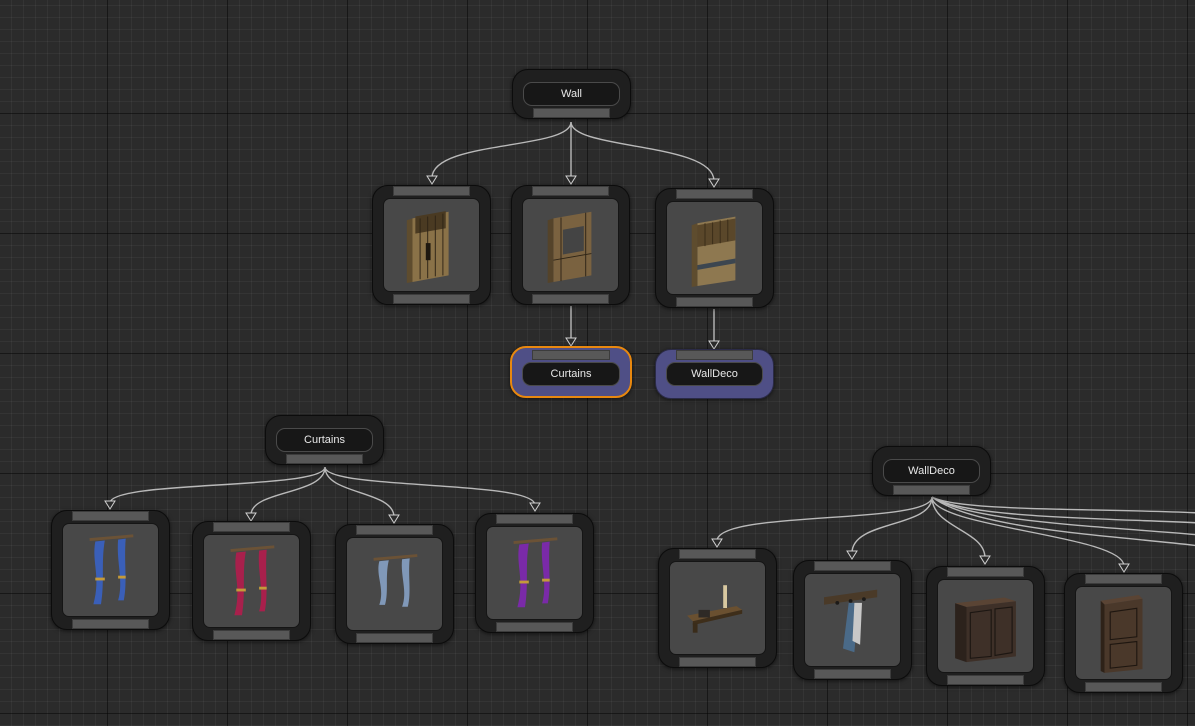 The height and width of the screenshot is (726, 1195). I want to click on curtains-link-node: Curtains, so click(571, 372).